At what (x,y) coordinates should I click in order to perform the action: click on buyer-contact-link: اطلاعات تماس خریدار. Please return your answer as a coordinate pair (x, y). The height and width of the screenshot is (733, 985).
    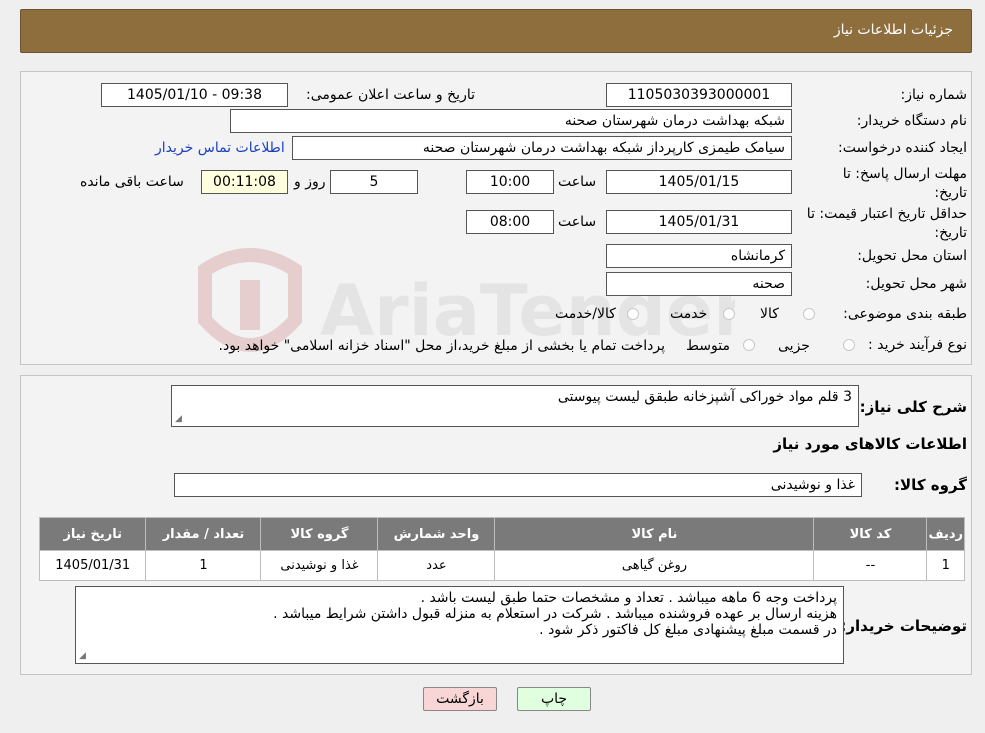
    Looking at the image, I should click on (220, 148).